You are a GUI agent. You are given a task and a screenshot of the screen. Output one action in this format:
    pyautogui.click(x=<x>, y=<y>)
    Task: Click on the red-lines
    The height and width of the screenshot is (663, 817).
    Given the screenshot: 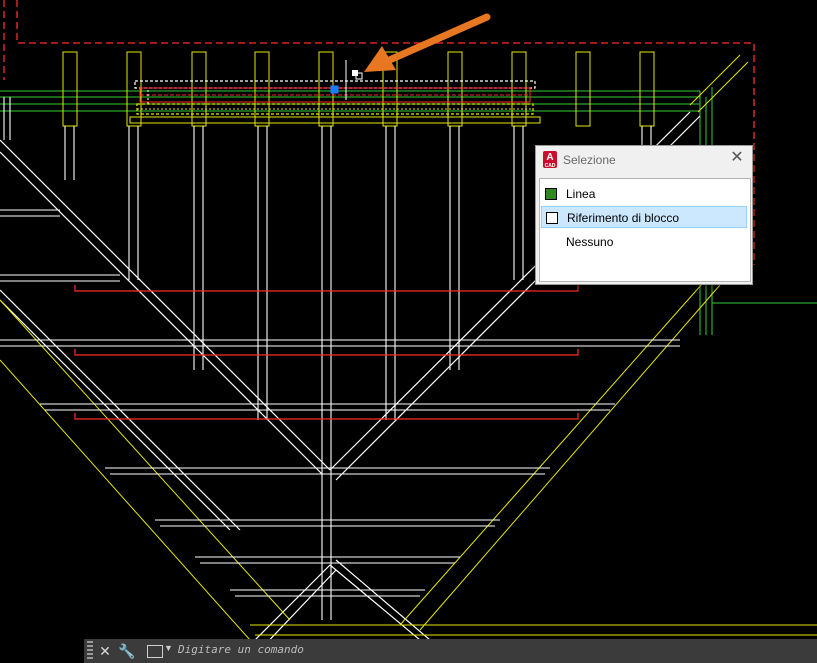 What is the action you would take?
    pyautogui.click(x=326, y=352)
    